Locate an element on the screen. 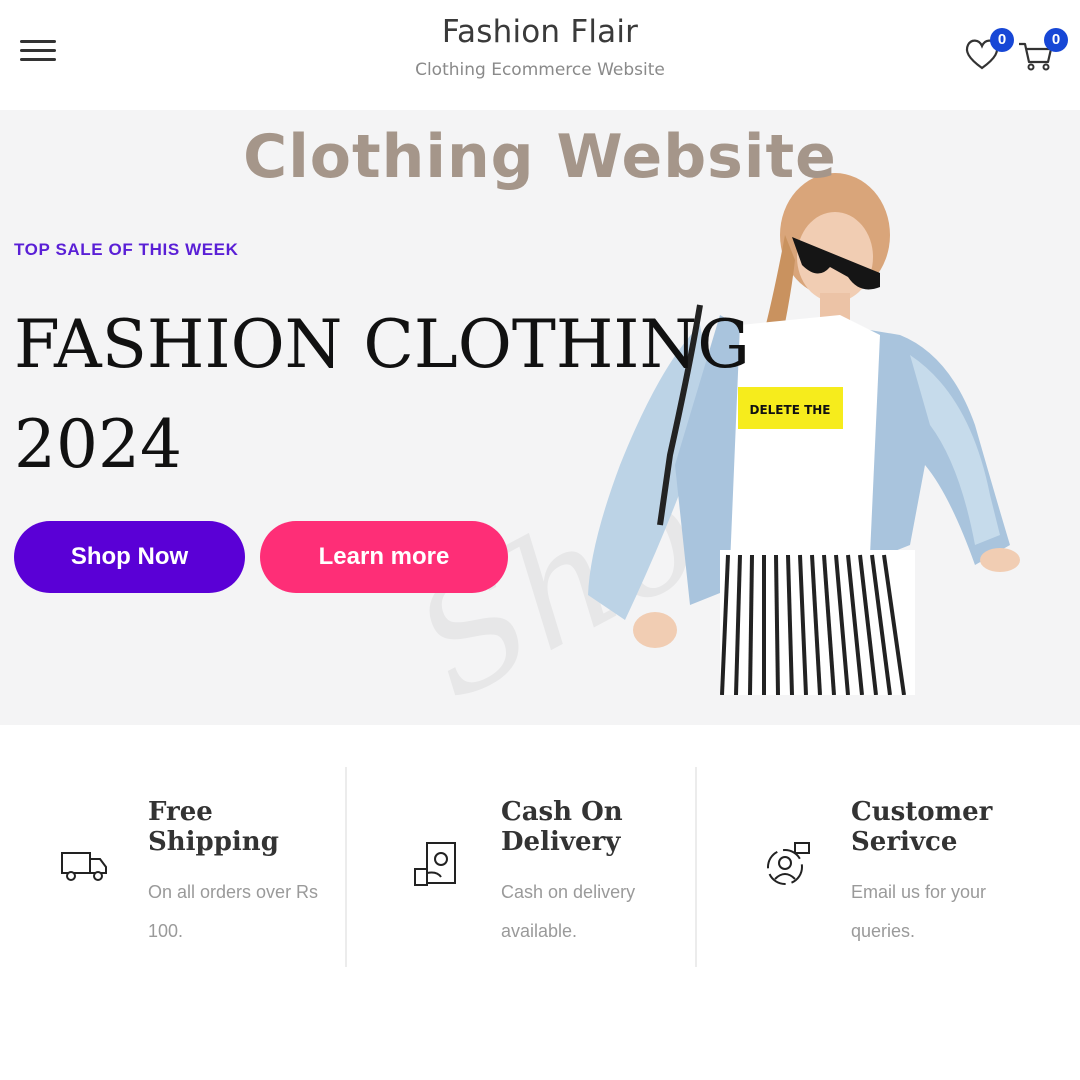 The image size is (1080, 1080). site-title: Fashion Flair is located at coordinates (540, 32).